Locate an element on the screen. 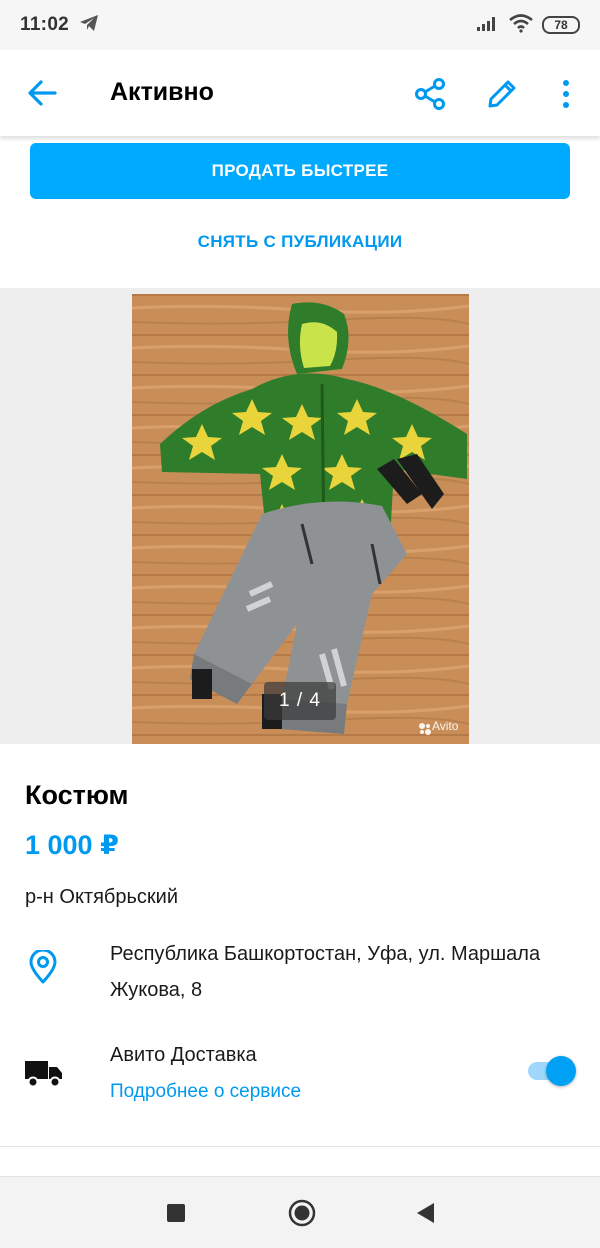  back-arrow-icon is located at coordinates (42, 93).